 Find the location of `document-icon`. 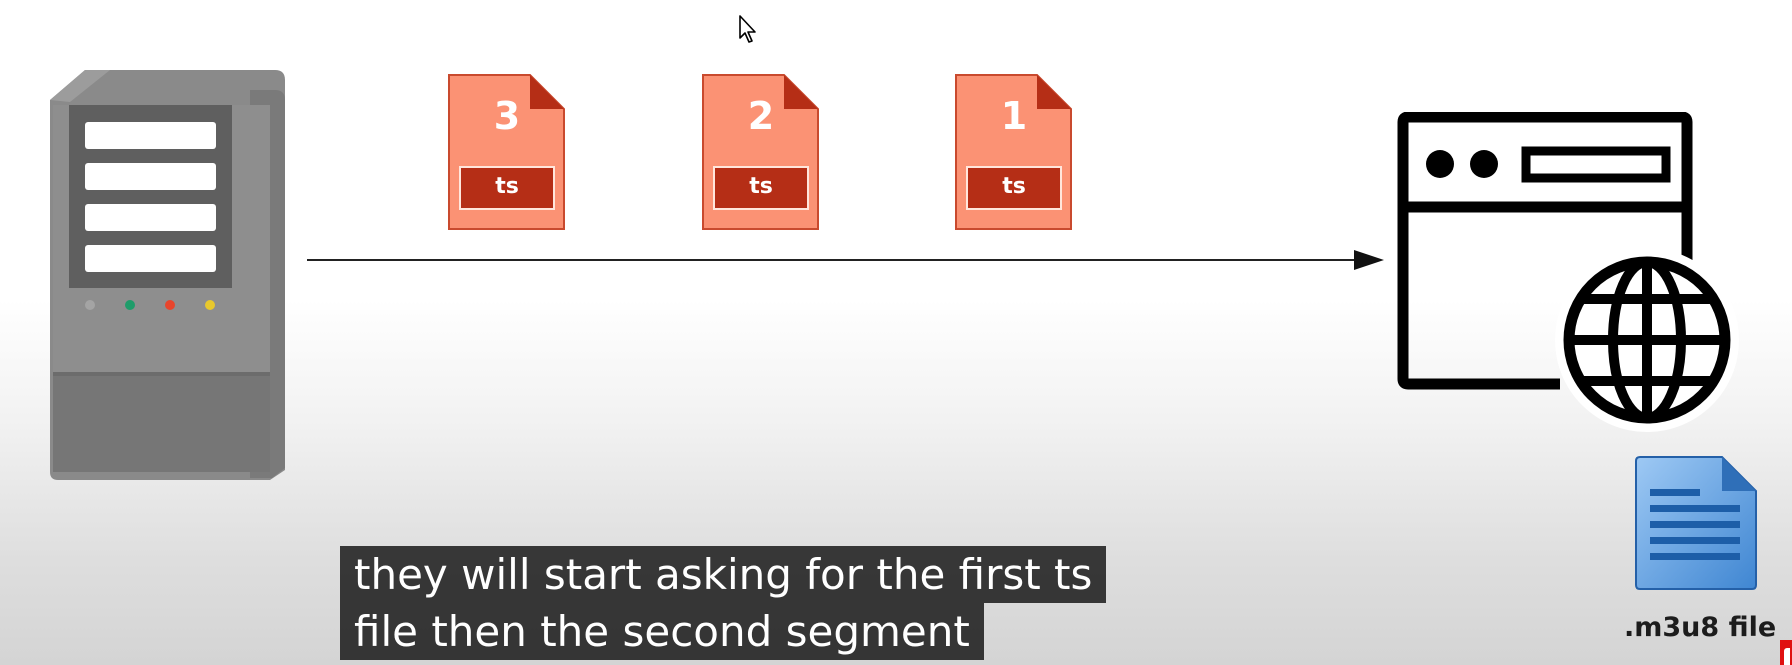

document-icon is located at coordinates (1696, 523).